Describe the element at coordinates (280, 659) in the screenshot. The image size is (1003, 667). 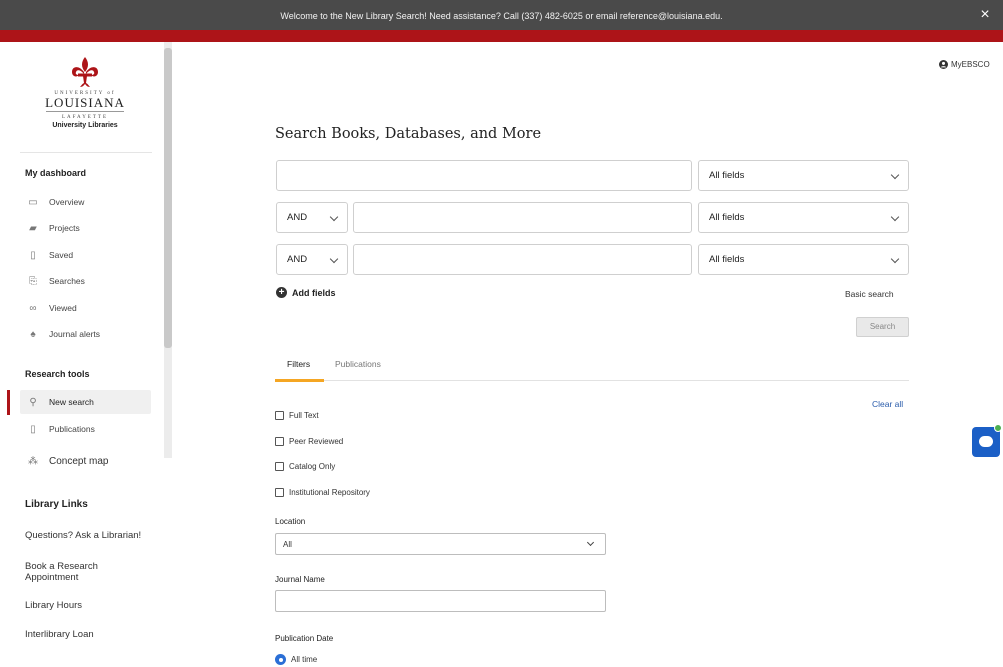
I see `radio-selected-icon` at that location.